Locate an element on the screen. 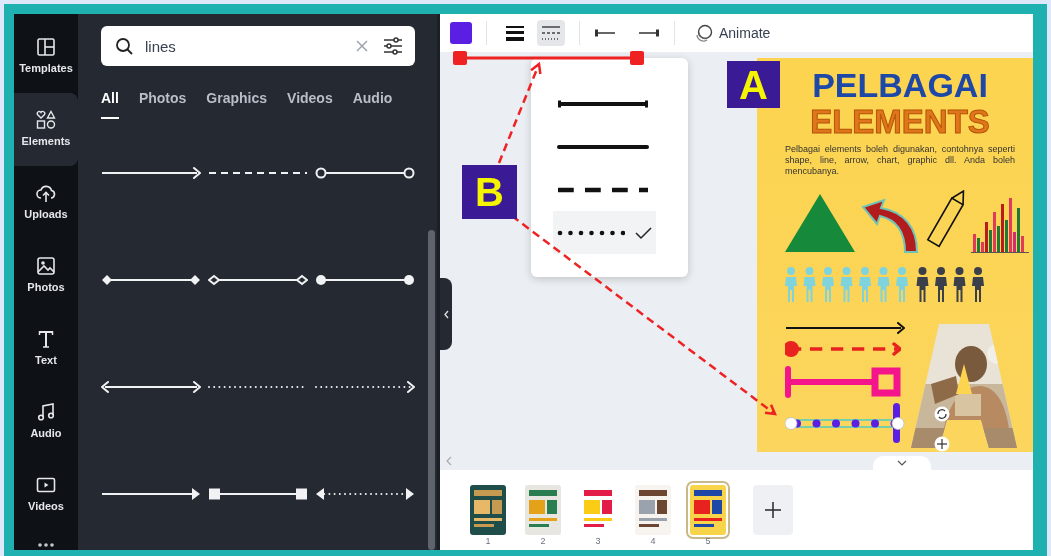 This screenshot has height=556, width=1051. open-diamond-line-icon is located at coordinates (258, 279).